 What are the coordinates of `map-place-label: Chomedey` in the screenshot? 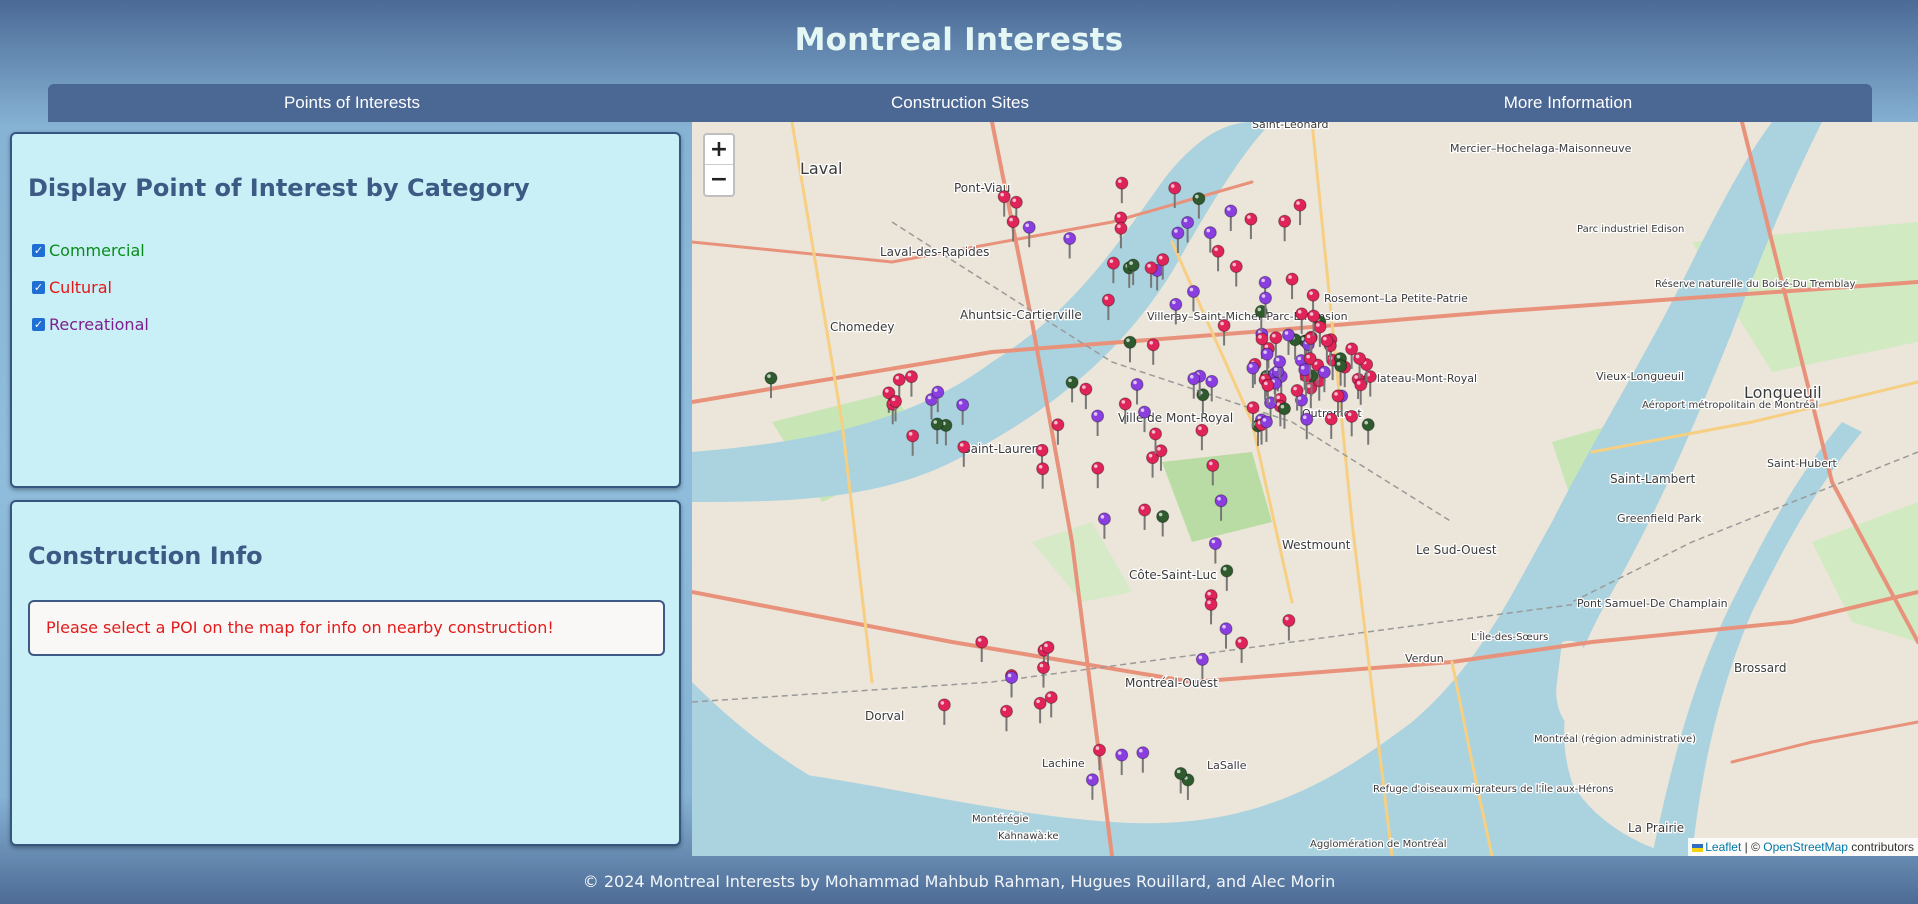 It's located at (862, 327).